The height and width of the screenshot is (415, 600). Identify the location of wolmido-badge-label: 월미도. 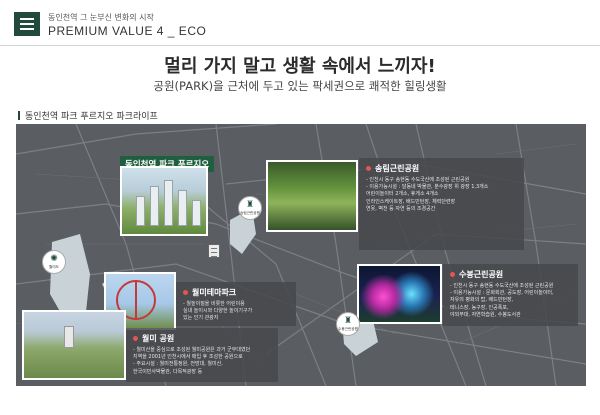
(54, 267).